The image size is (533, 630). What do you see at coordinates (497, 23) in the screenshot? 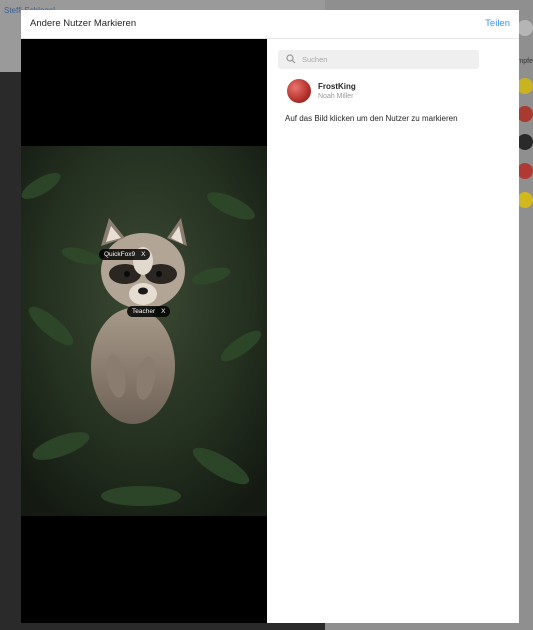
I see `share-button: Teilen` at bounding box center [497, 23].